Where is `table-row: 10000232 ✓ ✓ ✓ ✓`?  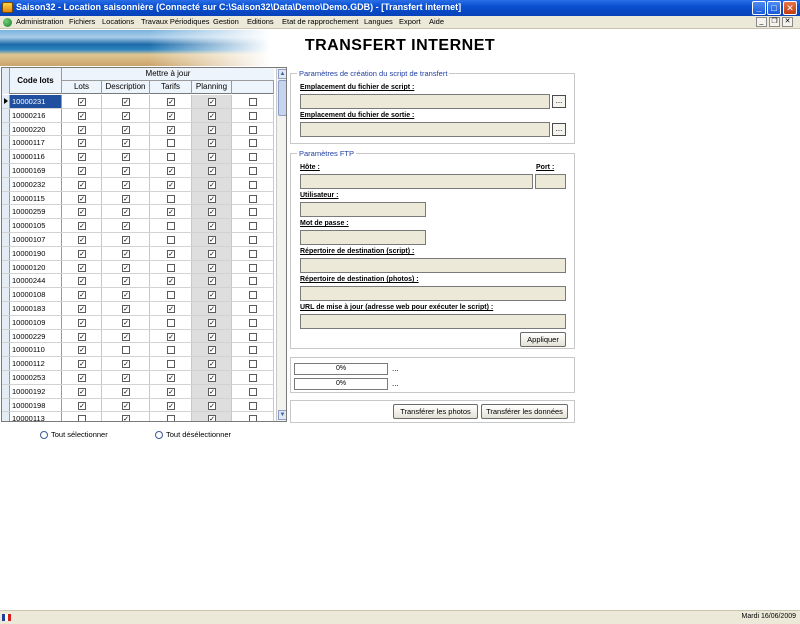
table-row: 10000232 ✓ ✓ ✓ ✓ is located at coordinates (138, 184).